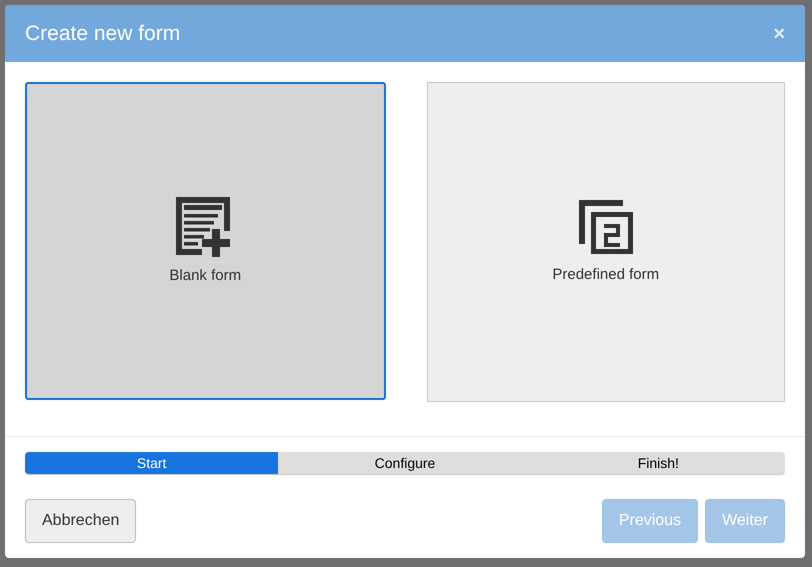 The width and height of the screenshot is (812, 567). Describe the element at coordinates (80, 521) in the screenshot. I see `cancel-button: Abbrechen` at that location.